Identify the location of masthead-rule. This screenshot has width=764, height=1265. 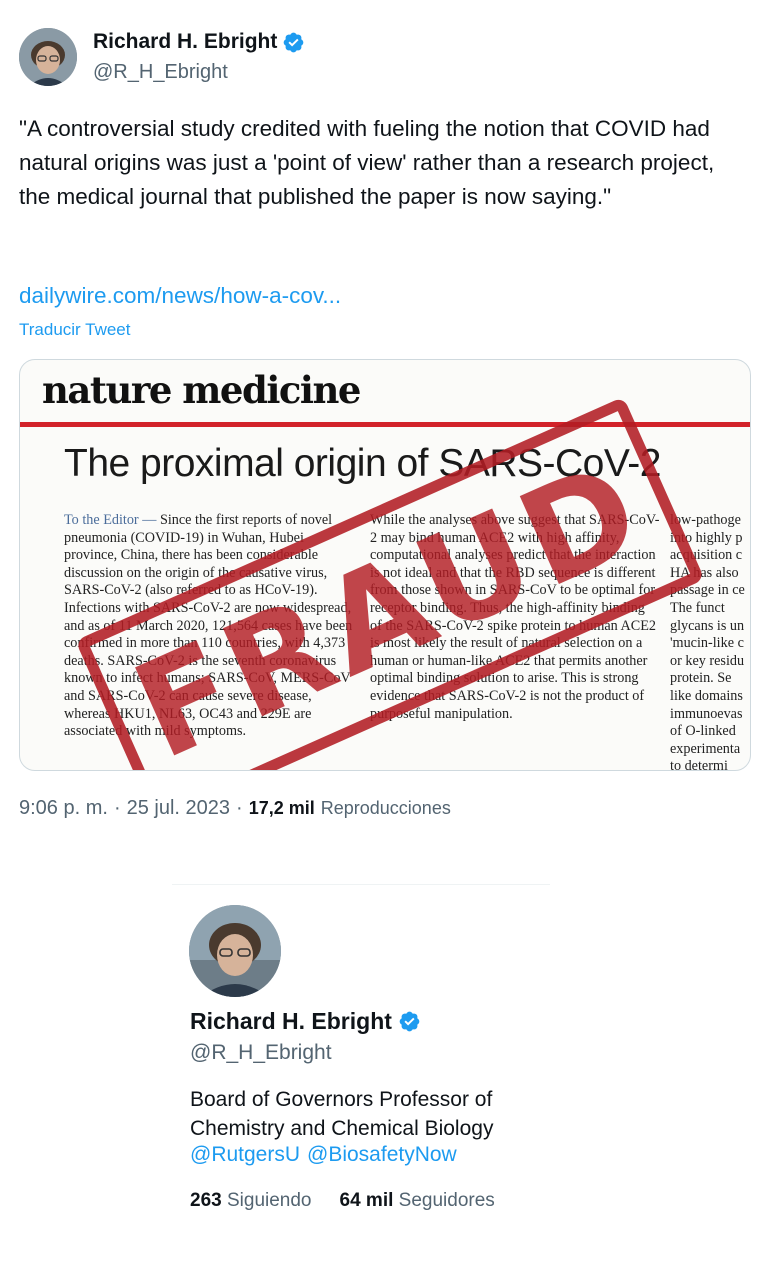
(385, 424).